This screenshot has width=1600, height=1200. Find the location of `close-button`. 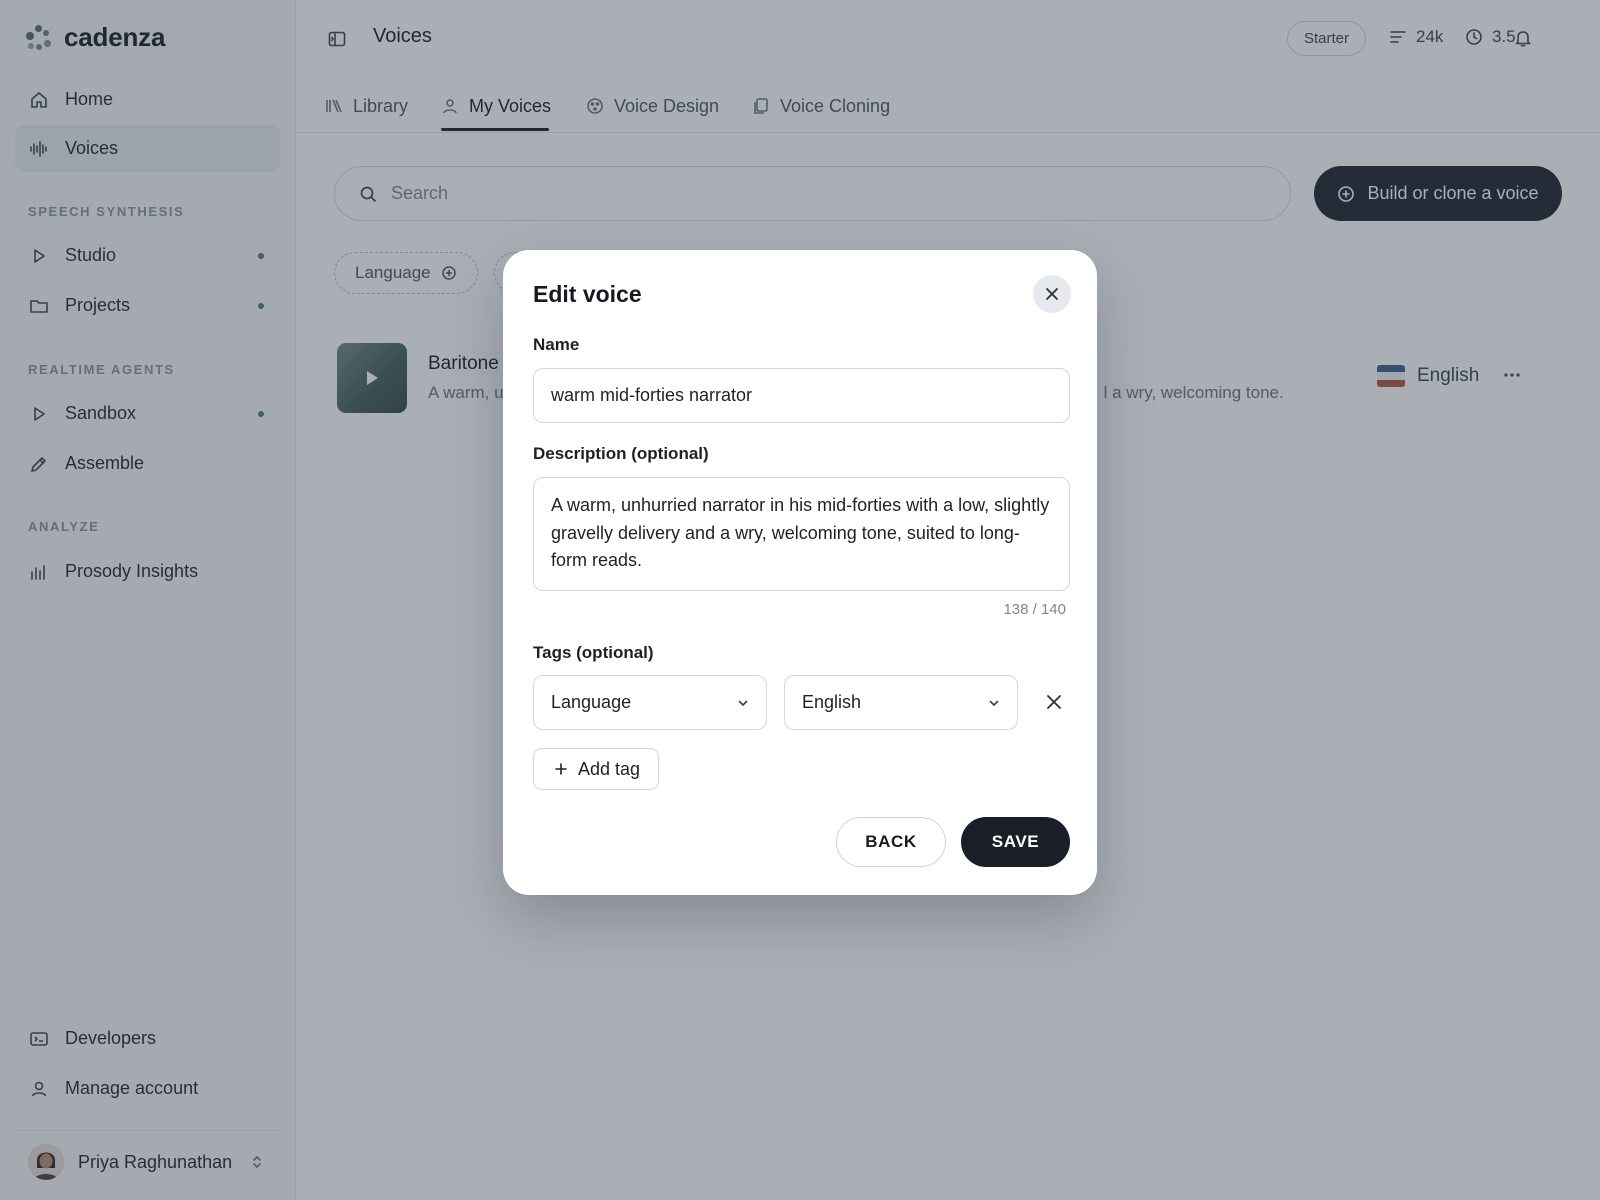

close-button is located at coordinates (1052, 294).